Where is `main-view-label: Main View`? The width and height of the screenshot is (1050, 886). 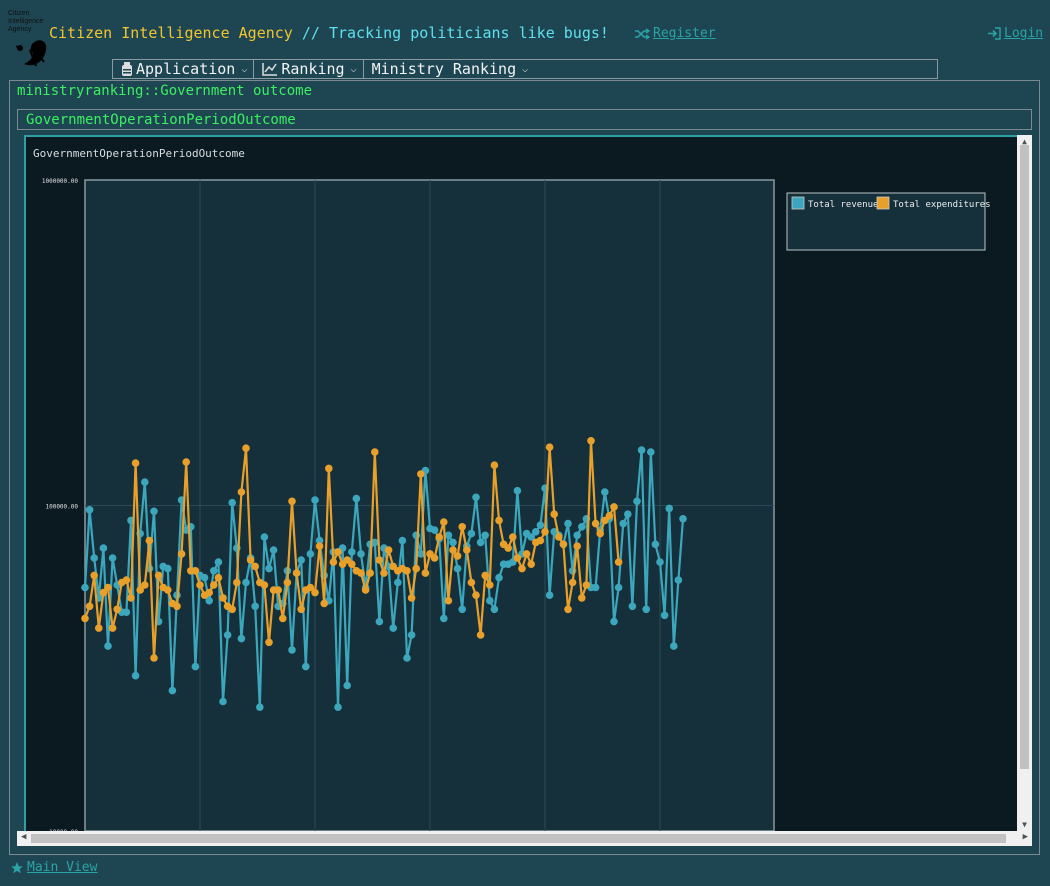 main-view-label: Main View is located at coordinates (62, 867).